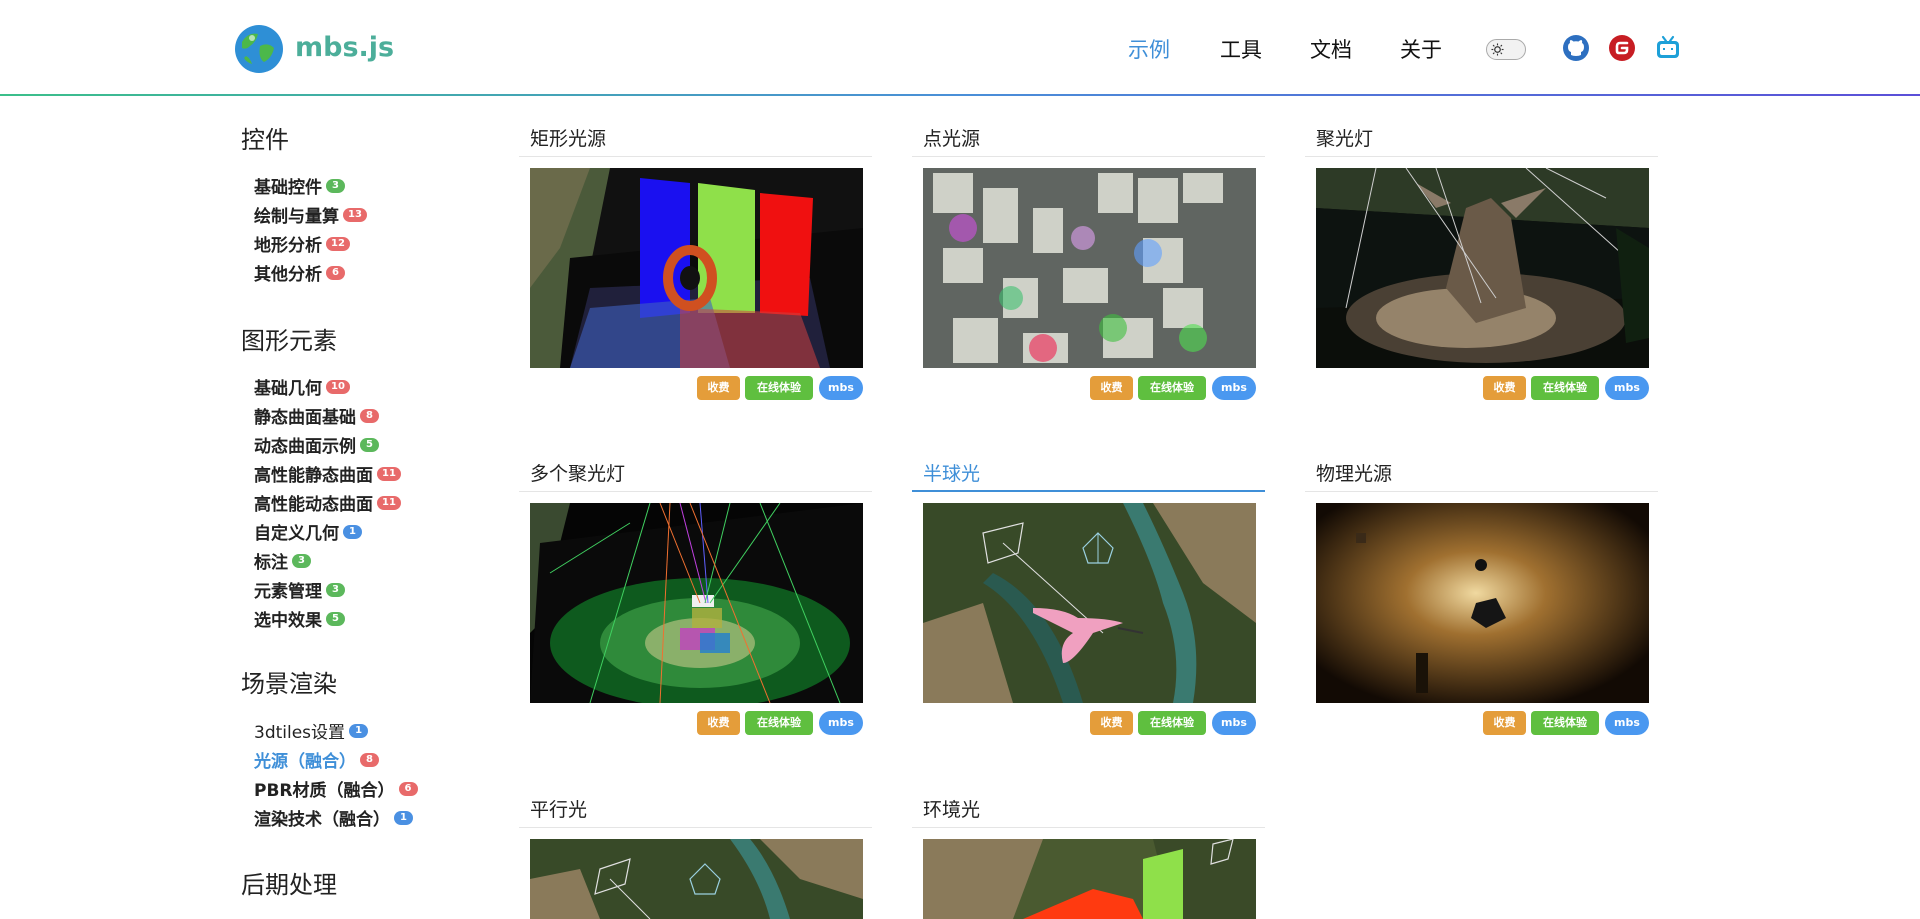 Image resolution: width=1920 pixels, height=919 pixels. Describe the element at coordinates (568, 137) in the screenshot. I see `card-title: 矩形光源` at that location.